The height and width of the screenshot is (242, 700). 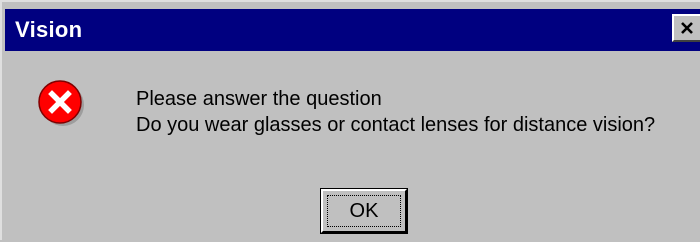 I want to click on ok-button-label: OK, so click(x=364, y=211).